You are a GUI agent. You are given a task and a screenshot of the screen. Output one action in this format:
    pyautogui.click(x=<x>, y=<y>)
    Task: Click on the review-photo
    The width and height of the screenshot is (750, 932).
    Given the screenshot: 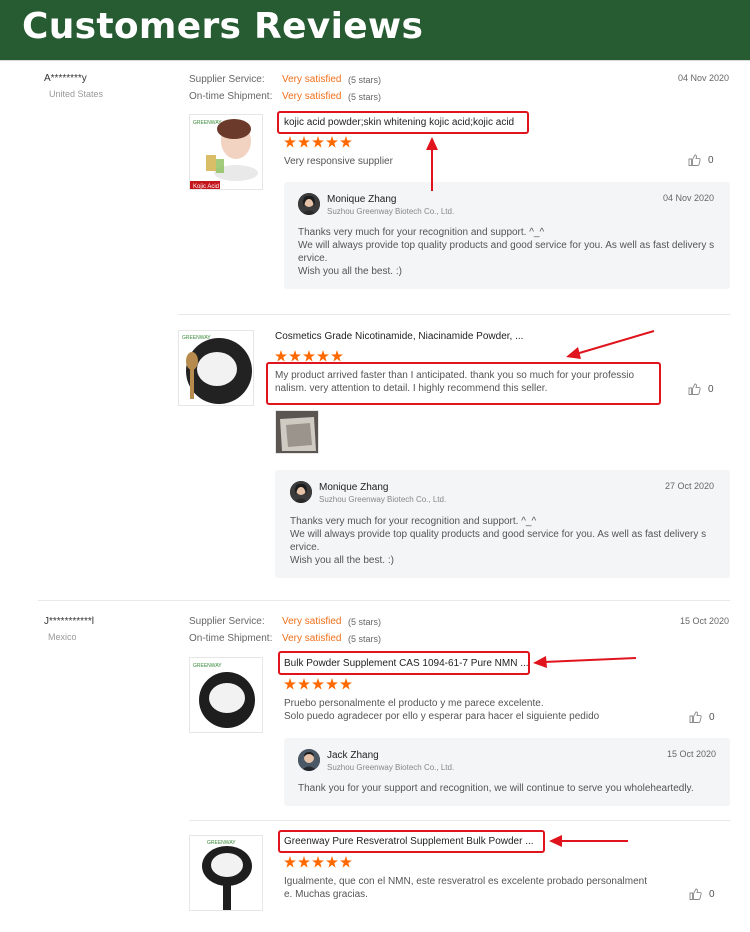 What is the action you would take?
    pyautogui.click(x=297, y=432)
    